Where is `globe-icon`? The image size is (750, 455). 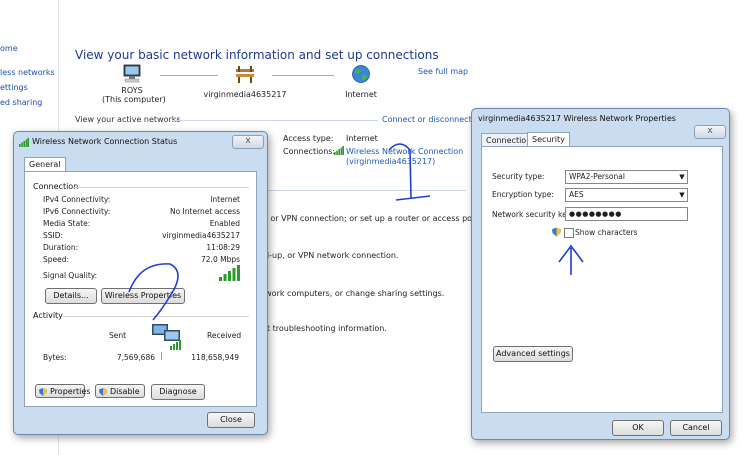
globe-icon is located at coordinates (361, 74).